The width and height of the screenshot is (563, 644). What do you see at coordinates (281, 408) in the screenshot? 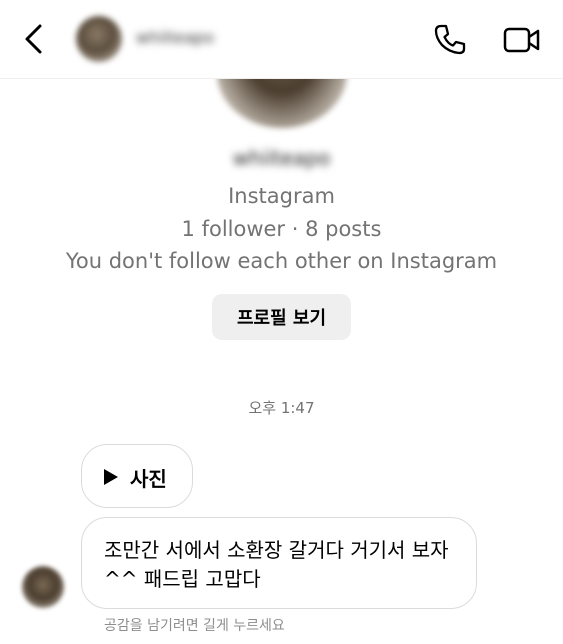
I see `message-timestamp: 오후 1:47` at bounding box center [281, 408].